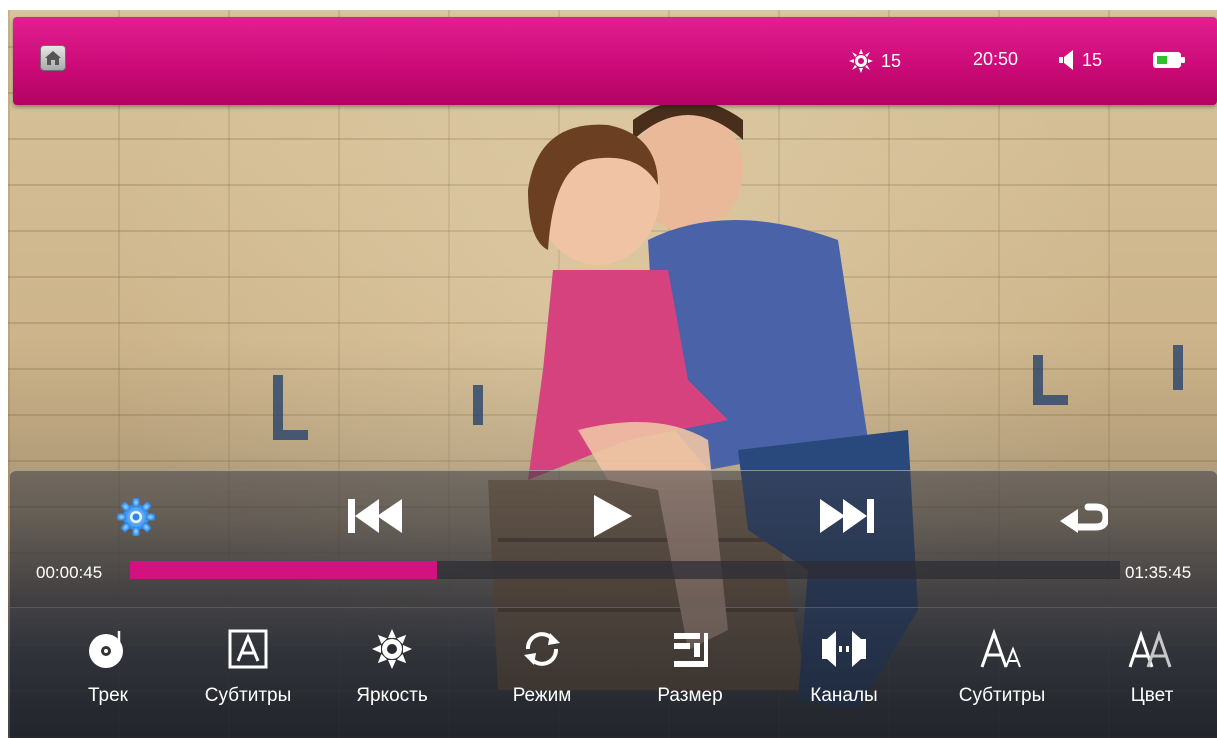 Image resolution: width=1217 pixels, height=738 pixels. I want to click on battery-icon, so click(1169, 60).